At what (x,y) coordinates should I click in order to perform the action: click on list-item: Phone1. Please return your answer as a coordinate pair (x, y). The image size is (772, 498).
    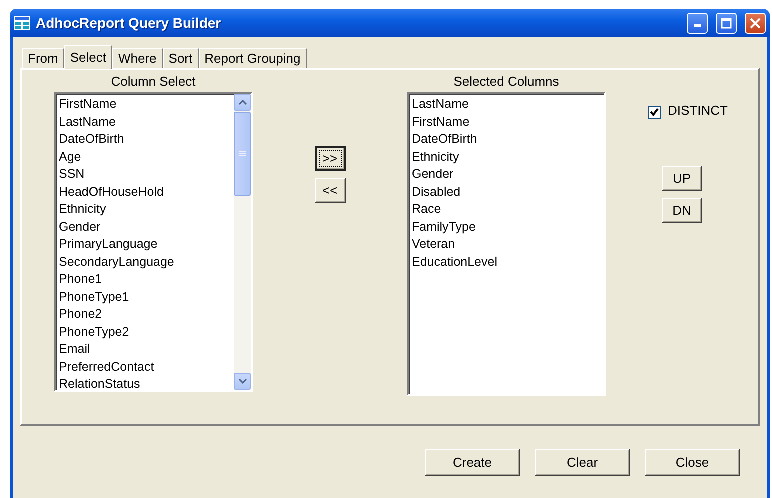
    Looking at the image, I should click on (145, 279).